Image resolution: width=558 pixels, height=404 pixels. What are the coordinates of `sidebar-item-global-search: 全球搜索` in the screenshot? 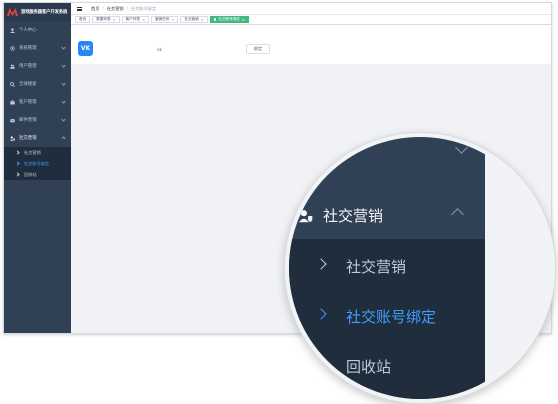 It's located at (37, 84).